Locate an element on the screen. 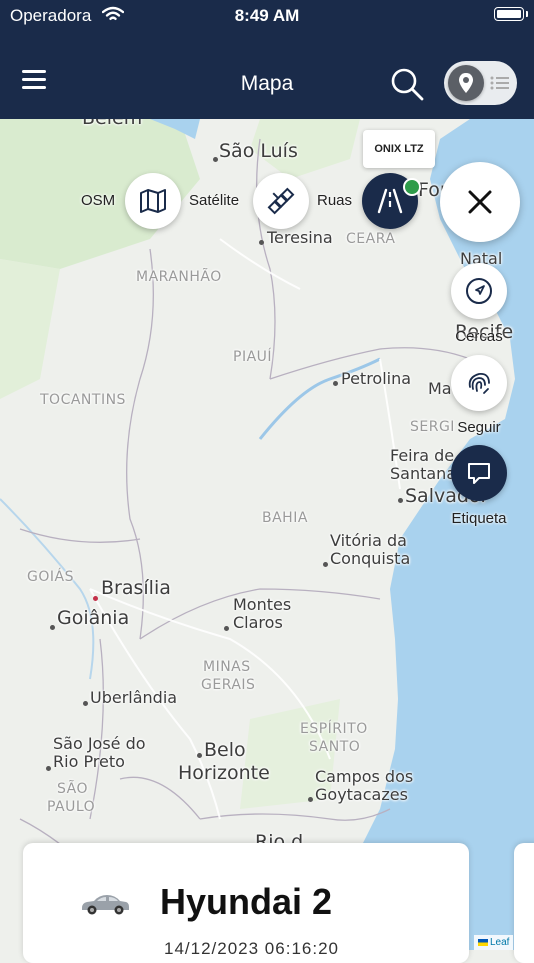 The width and height of the screenshot is (534, 963). label-vitoria-1: Vitória da is located at coordinates (368, 540).